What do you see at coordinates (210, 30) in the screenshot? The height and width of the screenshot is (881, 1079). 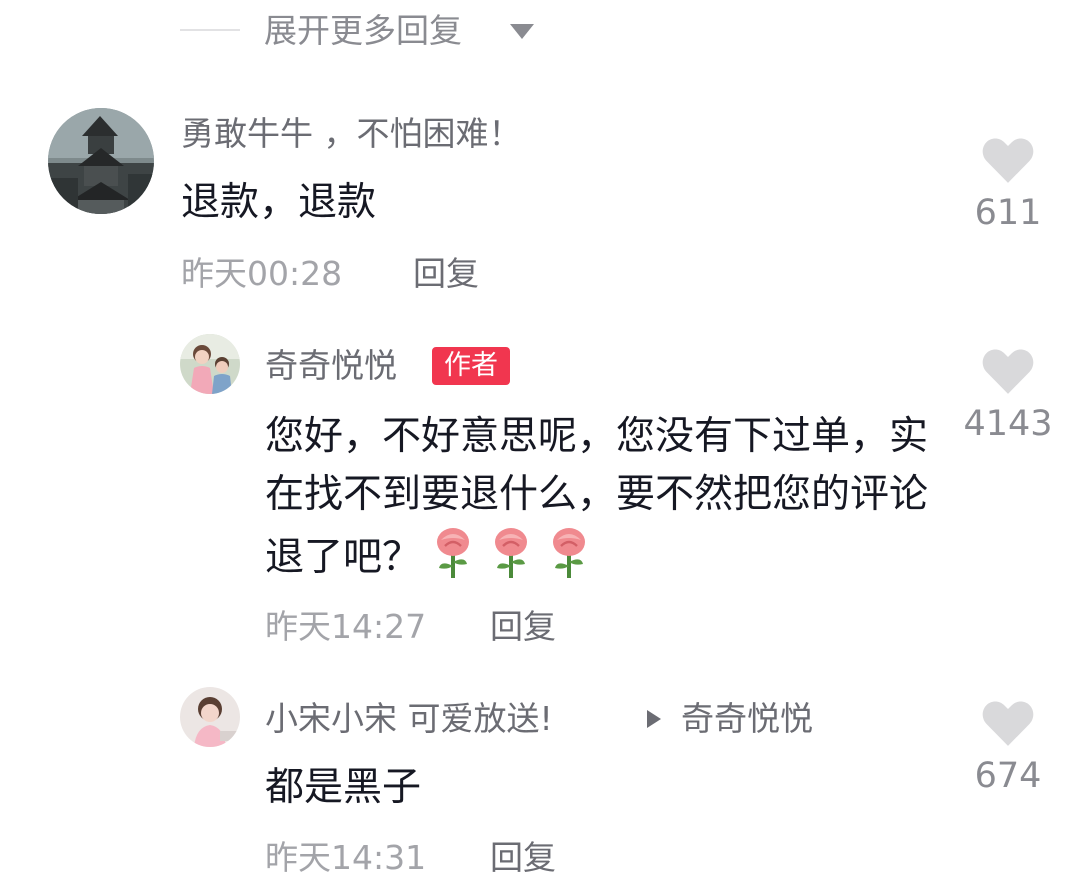 I see `expand-divider` at bounding box center [210, 30].